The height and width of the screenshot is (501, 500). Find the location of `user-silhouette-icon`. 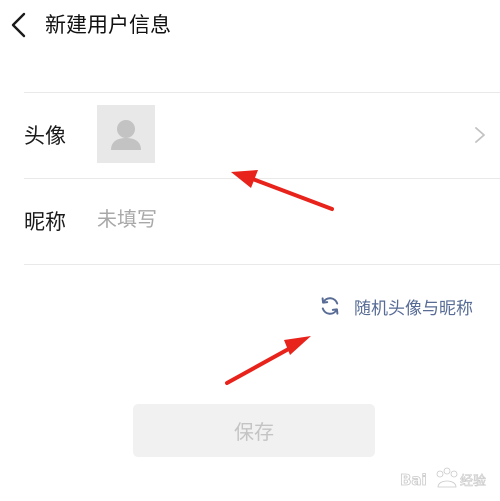

user-silhouette-icon is located at coordinates (126, 135).